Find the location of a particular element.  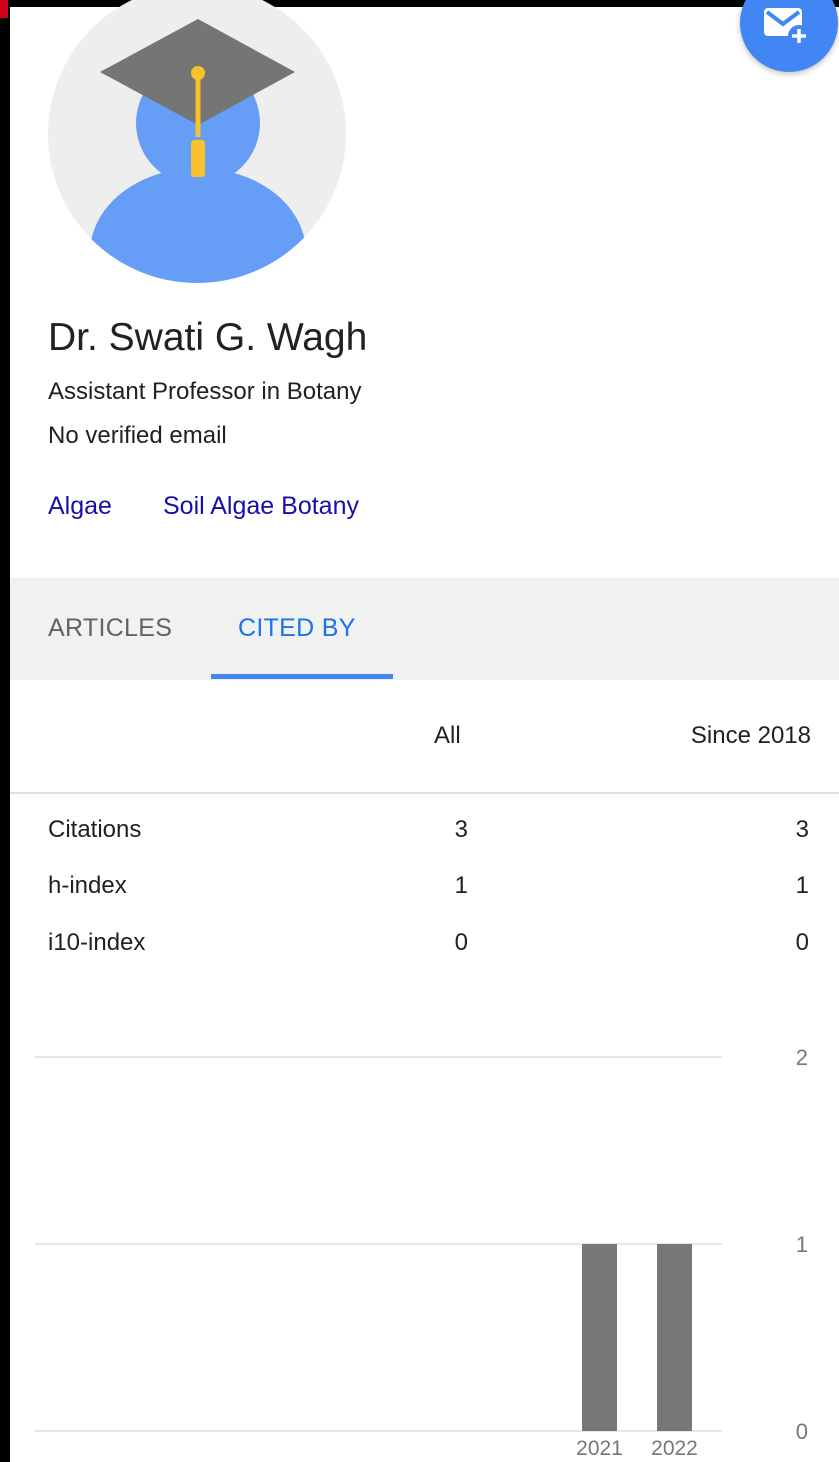

graduate-avatar-icon is located at coordinates (198, 151).